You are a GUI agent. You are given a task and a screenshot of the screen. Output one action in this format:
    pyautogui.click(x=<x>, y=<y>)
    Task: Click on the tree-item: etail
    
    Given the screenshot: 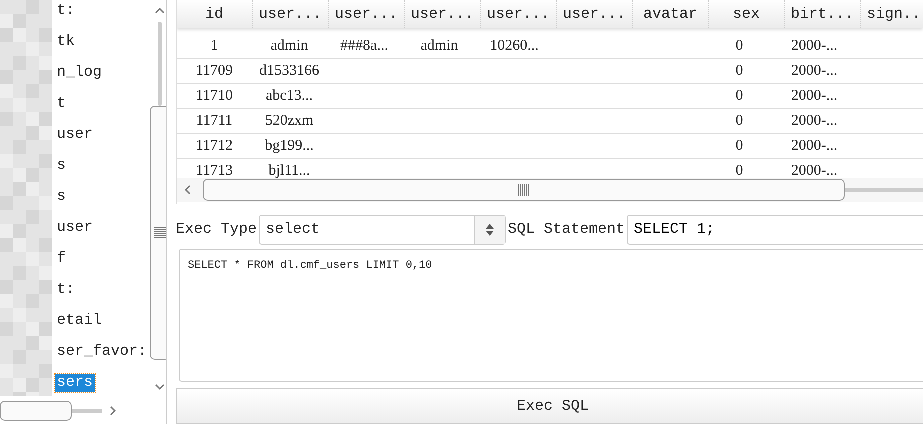 What is the action you would take?
    pyautogui.click(x=79, y=321)
    